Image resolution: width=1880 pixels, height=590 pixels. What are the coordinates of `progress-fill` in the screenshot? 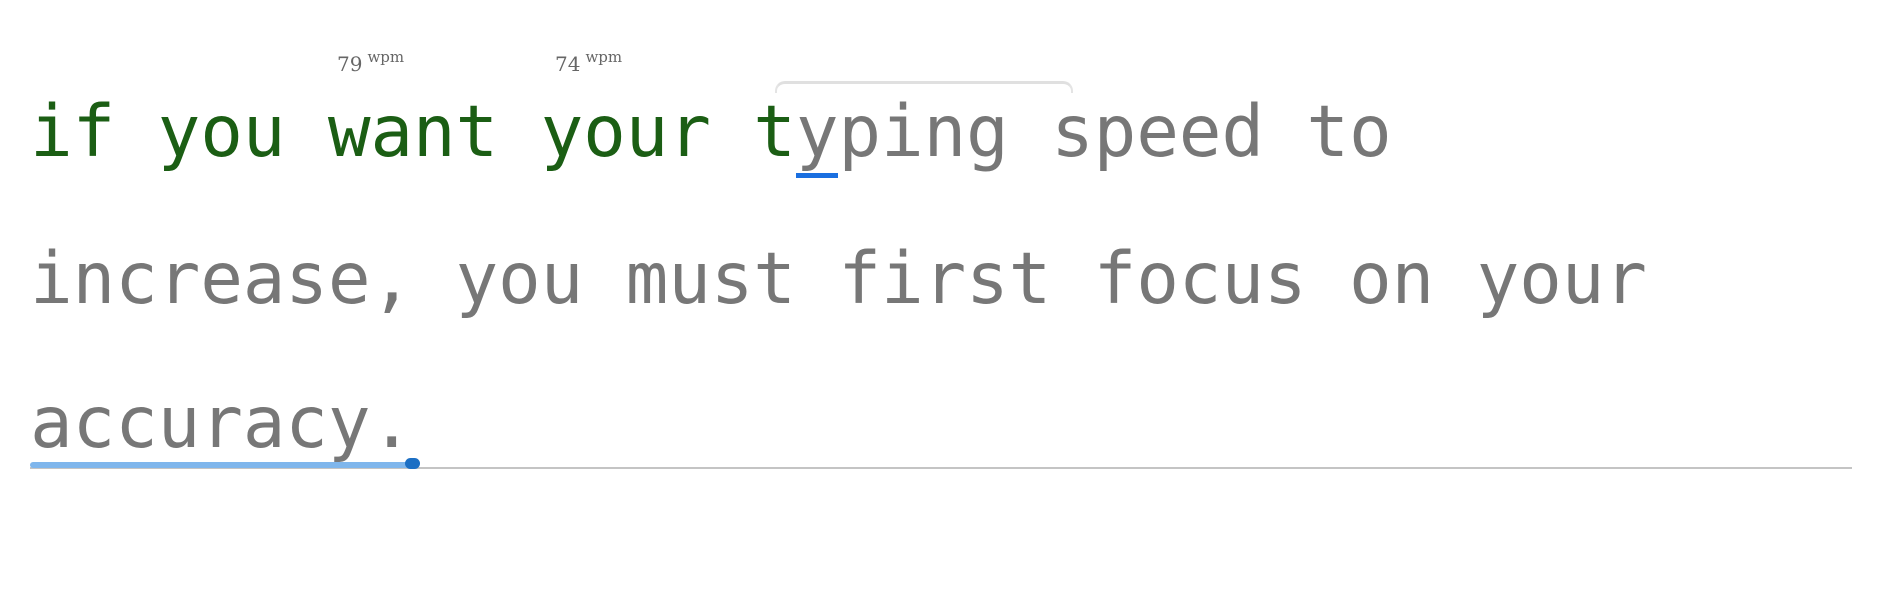 It's located at (221, 465).